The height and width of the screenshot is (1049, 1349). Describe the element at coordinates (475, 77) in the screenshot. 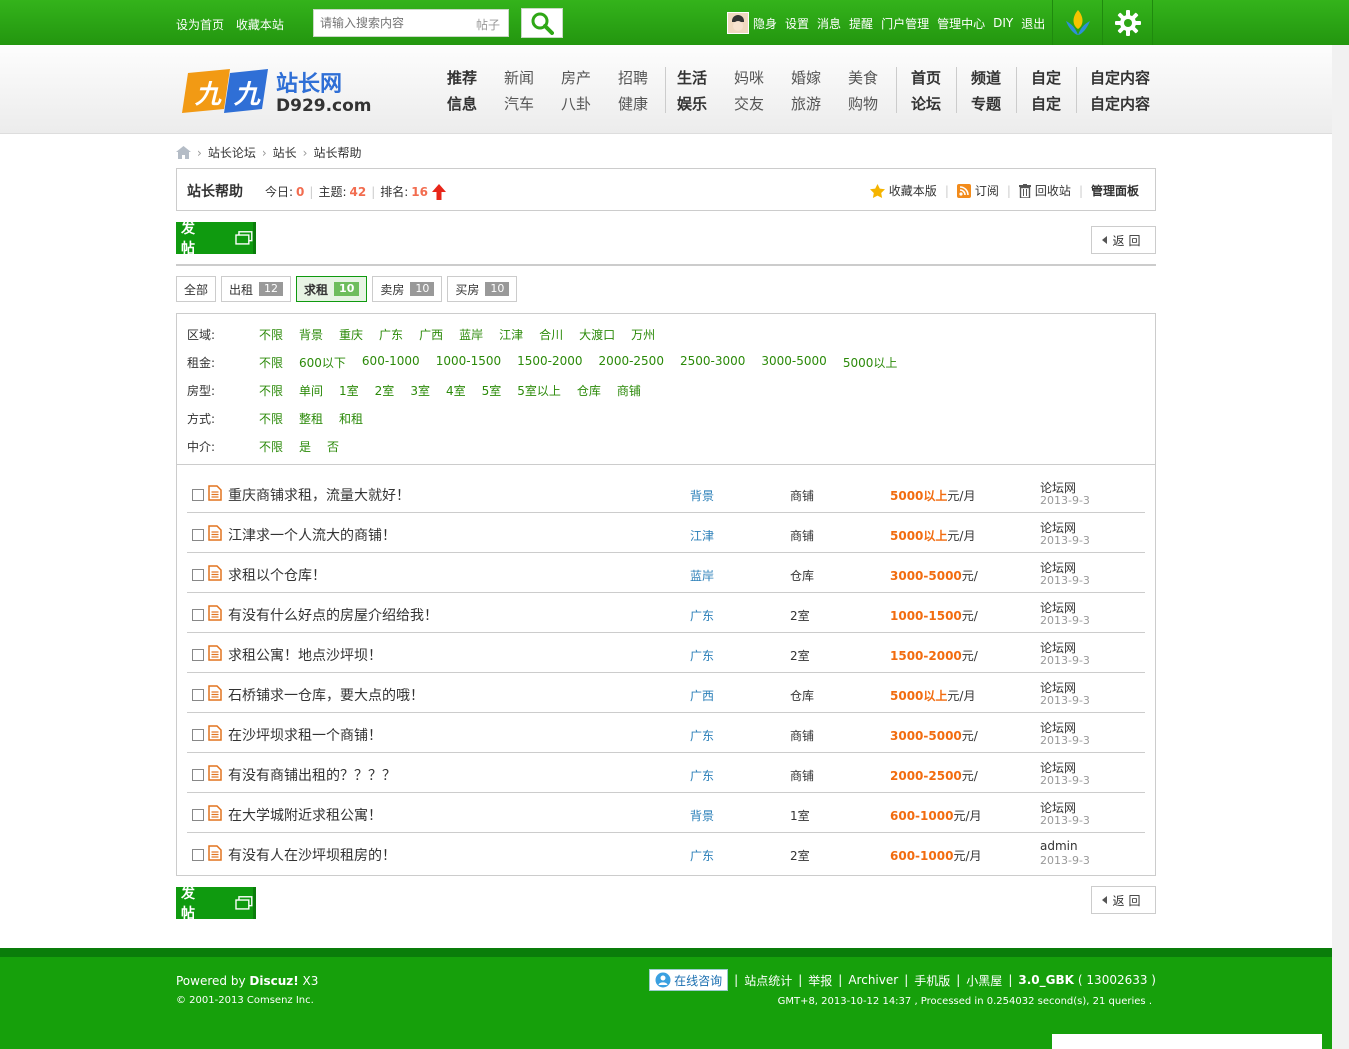

I see `nav-item: 推荐` at that location.